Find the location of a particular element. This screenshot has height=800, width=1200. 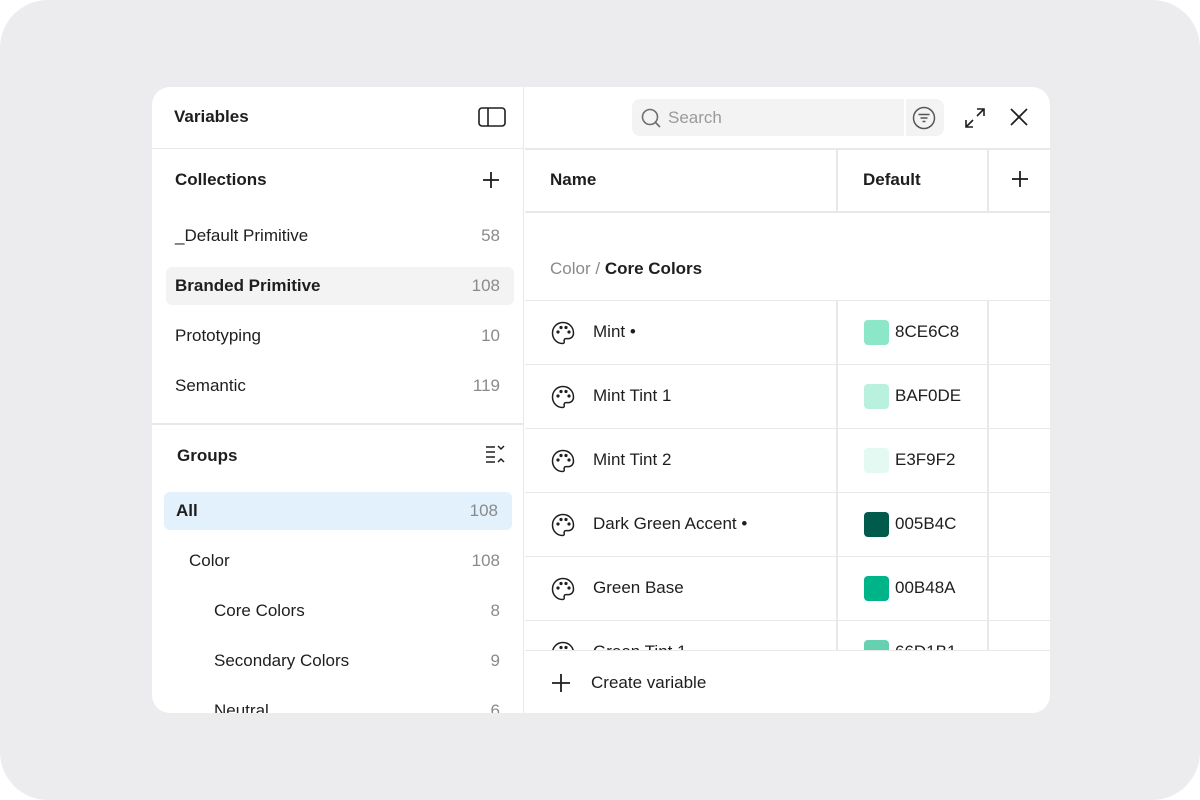

search-input is located at coordinates (783, 117).